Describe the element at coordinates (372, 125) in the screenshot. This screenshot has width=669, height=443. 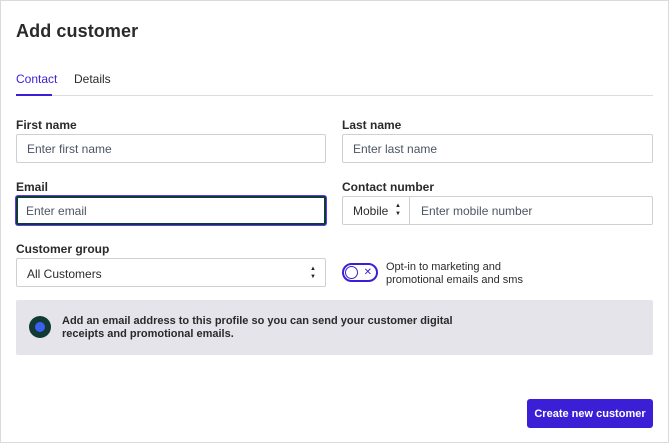
I see `last-name-label: Last name` at that location.